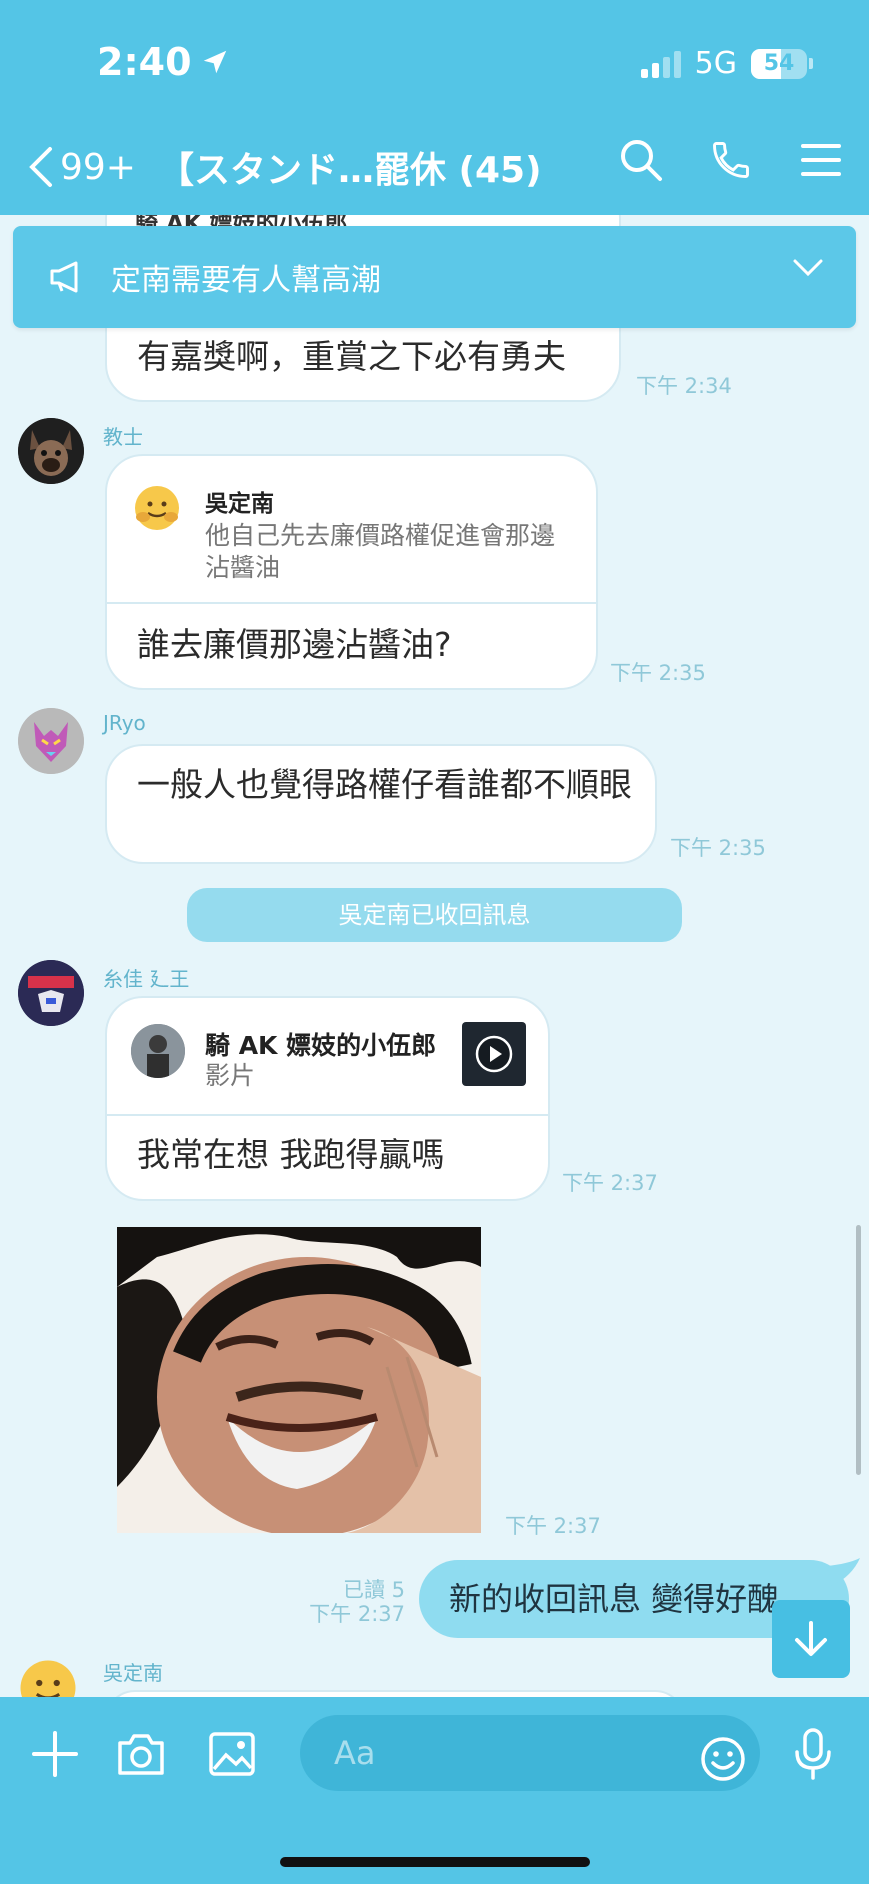 The image size is (869, 1884). I want to click on image-icon, so click(232, 1754).